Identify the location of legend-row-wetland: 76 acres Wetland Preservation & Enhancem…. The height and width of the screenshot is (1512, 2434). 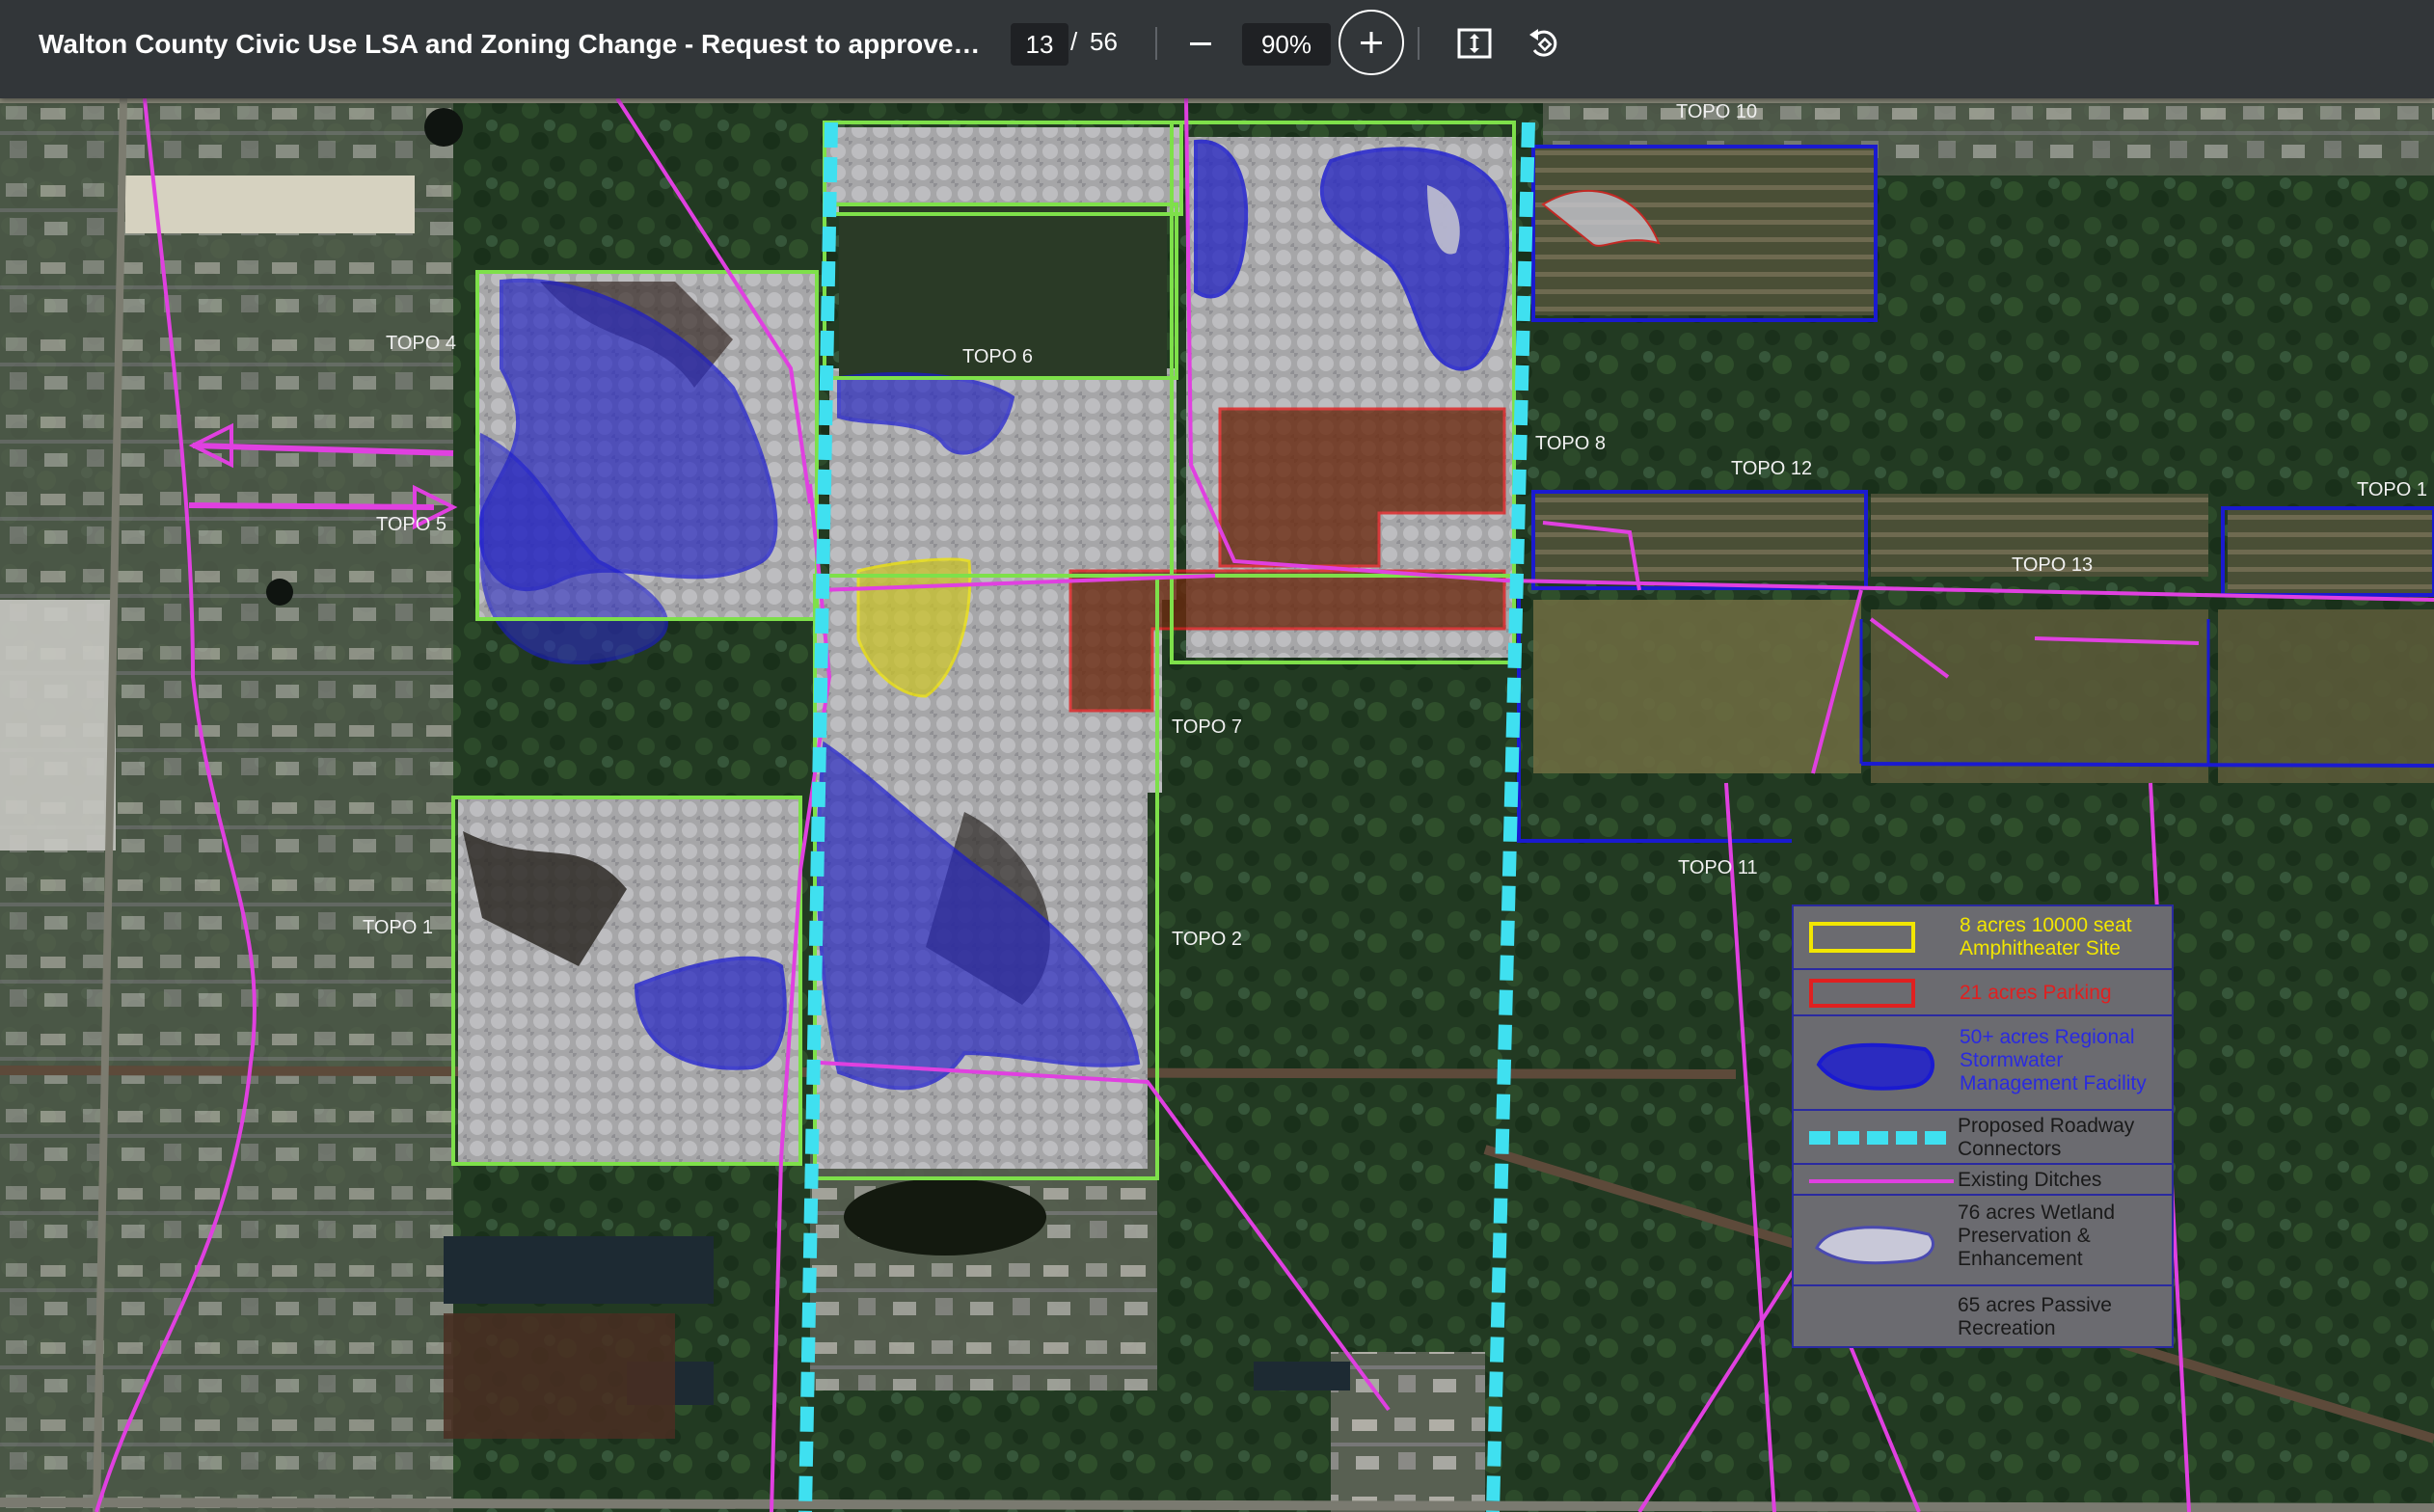
(1983, 1241).